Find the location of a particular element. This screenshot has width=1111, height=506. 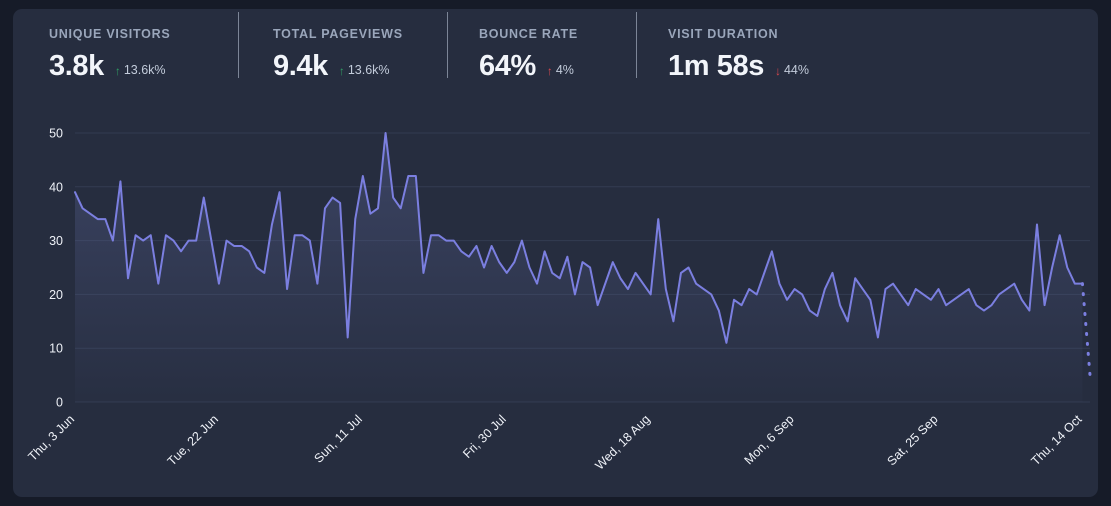

y-axis-tick-label: 10 is located at coordinates (56, 349).